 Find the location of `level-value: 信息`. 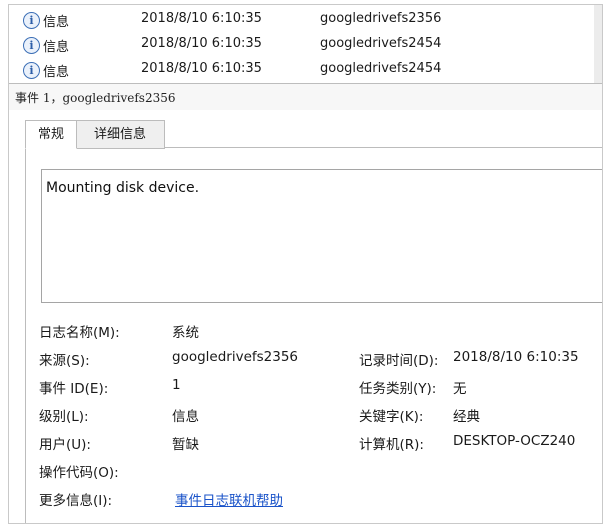

level-value: 信息 is located at coordinates (185, 417).